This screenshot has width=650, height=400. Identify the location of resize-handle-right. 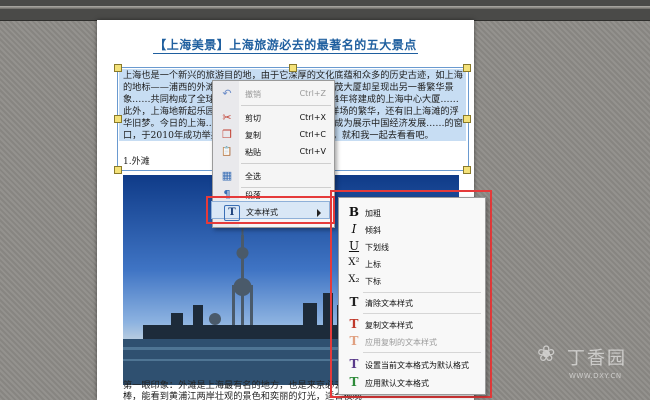
(467, 119).